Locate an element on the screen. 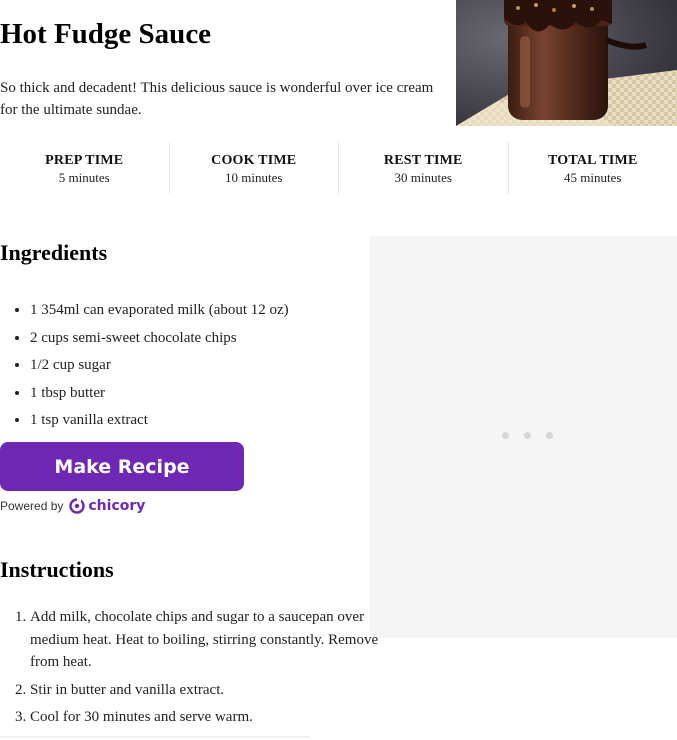 This screenshot has height=740, width=677. time-label: COOK TIME is located at coordinates (254, 160).